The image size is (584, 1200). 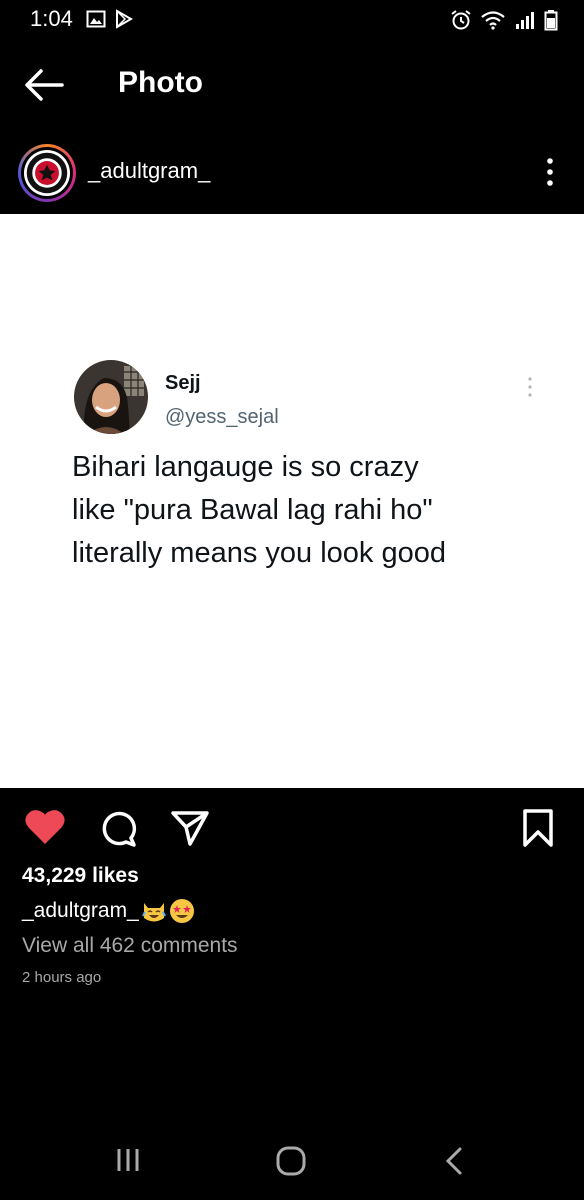 I want to click on system-back-button, so click(x=454, y=1163).